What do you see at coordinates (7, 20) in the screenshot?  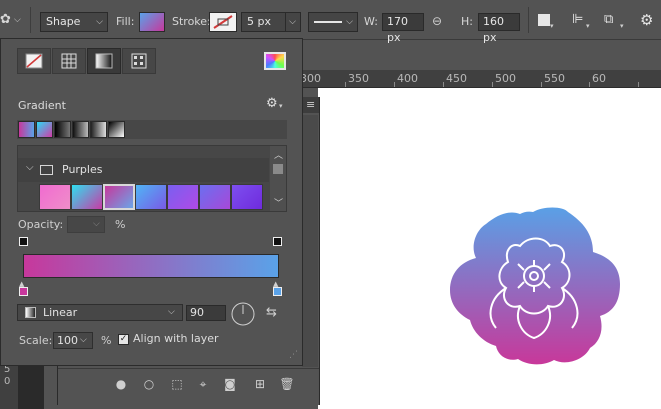 I see `tool-icon: ✿` at bounding box center [7, 20].